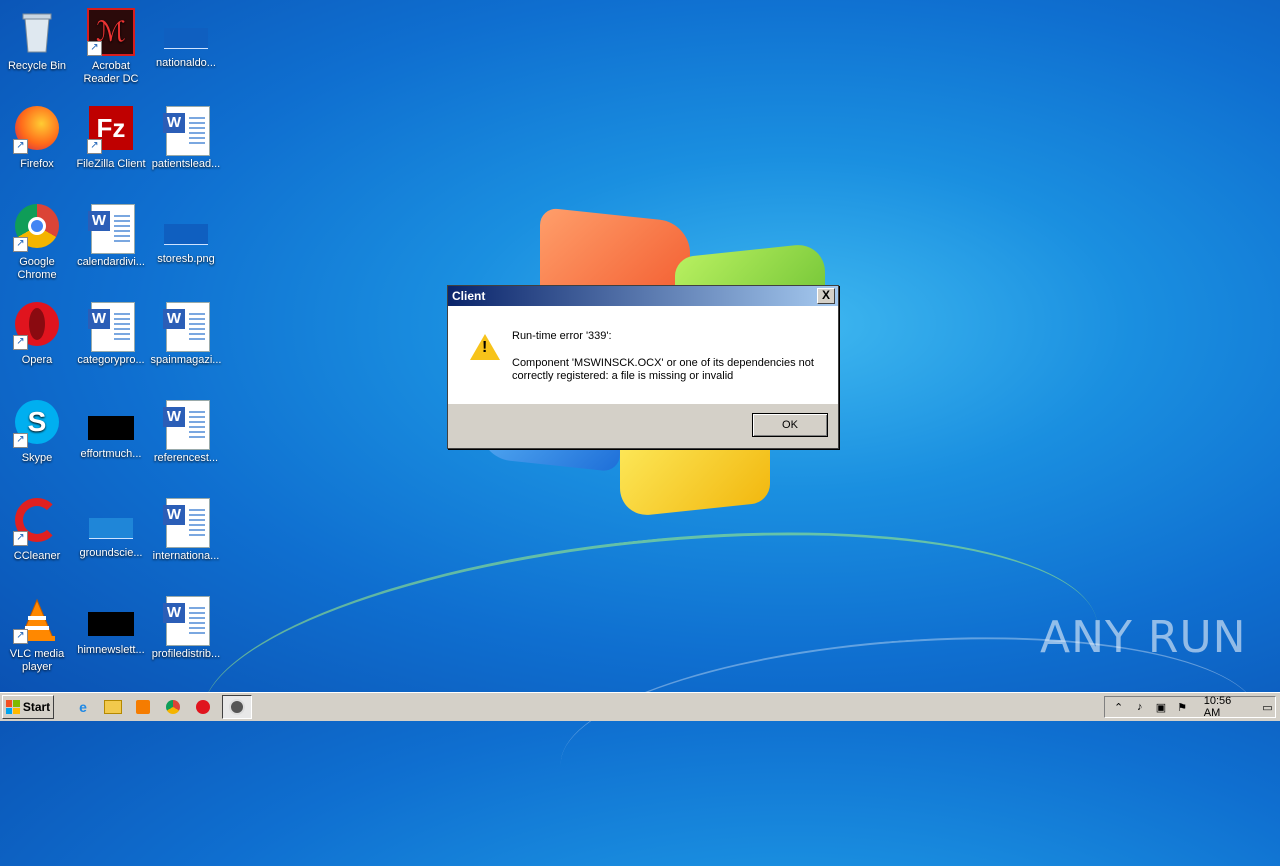 This screenshot has width=1280, height=866. I want to click on filezilla-icon: Fz ↗, so click(111, 130).